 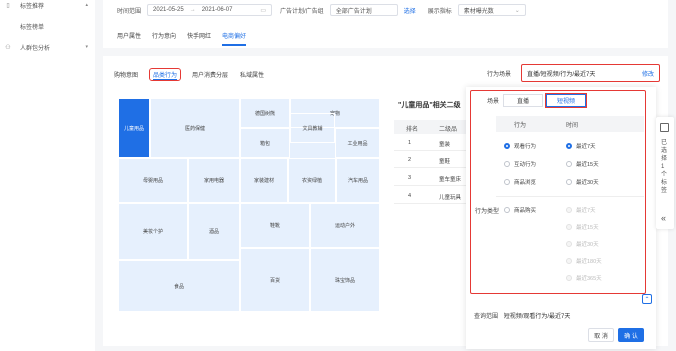 I want to click on treemap-cell: 德国树熊, so click(x=265, y=113).